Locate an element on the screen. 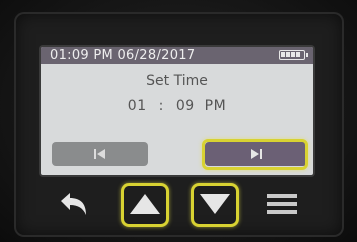 Image resolution: width=357 pixels, height=242 pixels. time-value: 01:09 PM is located at coordinates (177, 106).